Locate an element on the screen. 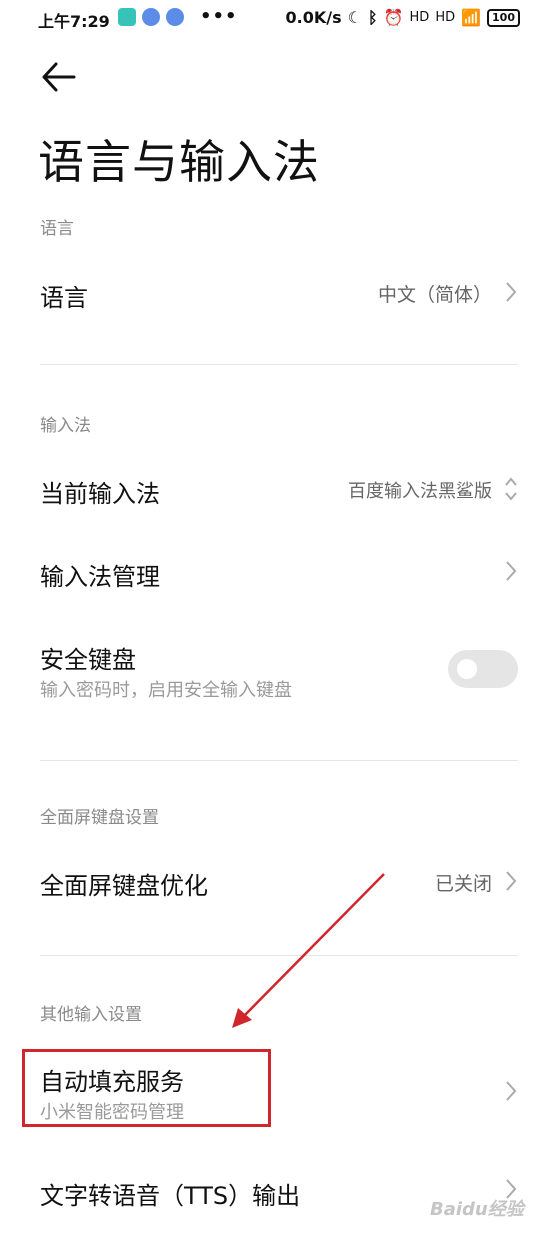 Image resolution: width=556 pixels, height=1250 pixels. row-title: 语言 is located at coordinates (64, 298).